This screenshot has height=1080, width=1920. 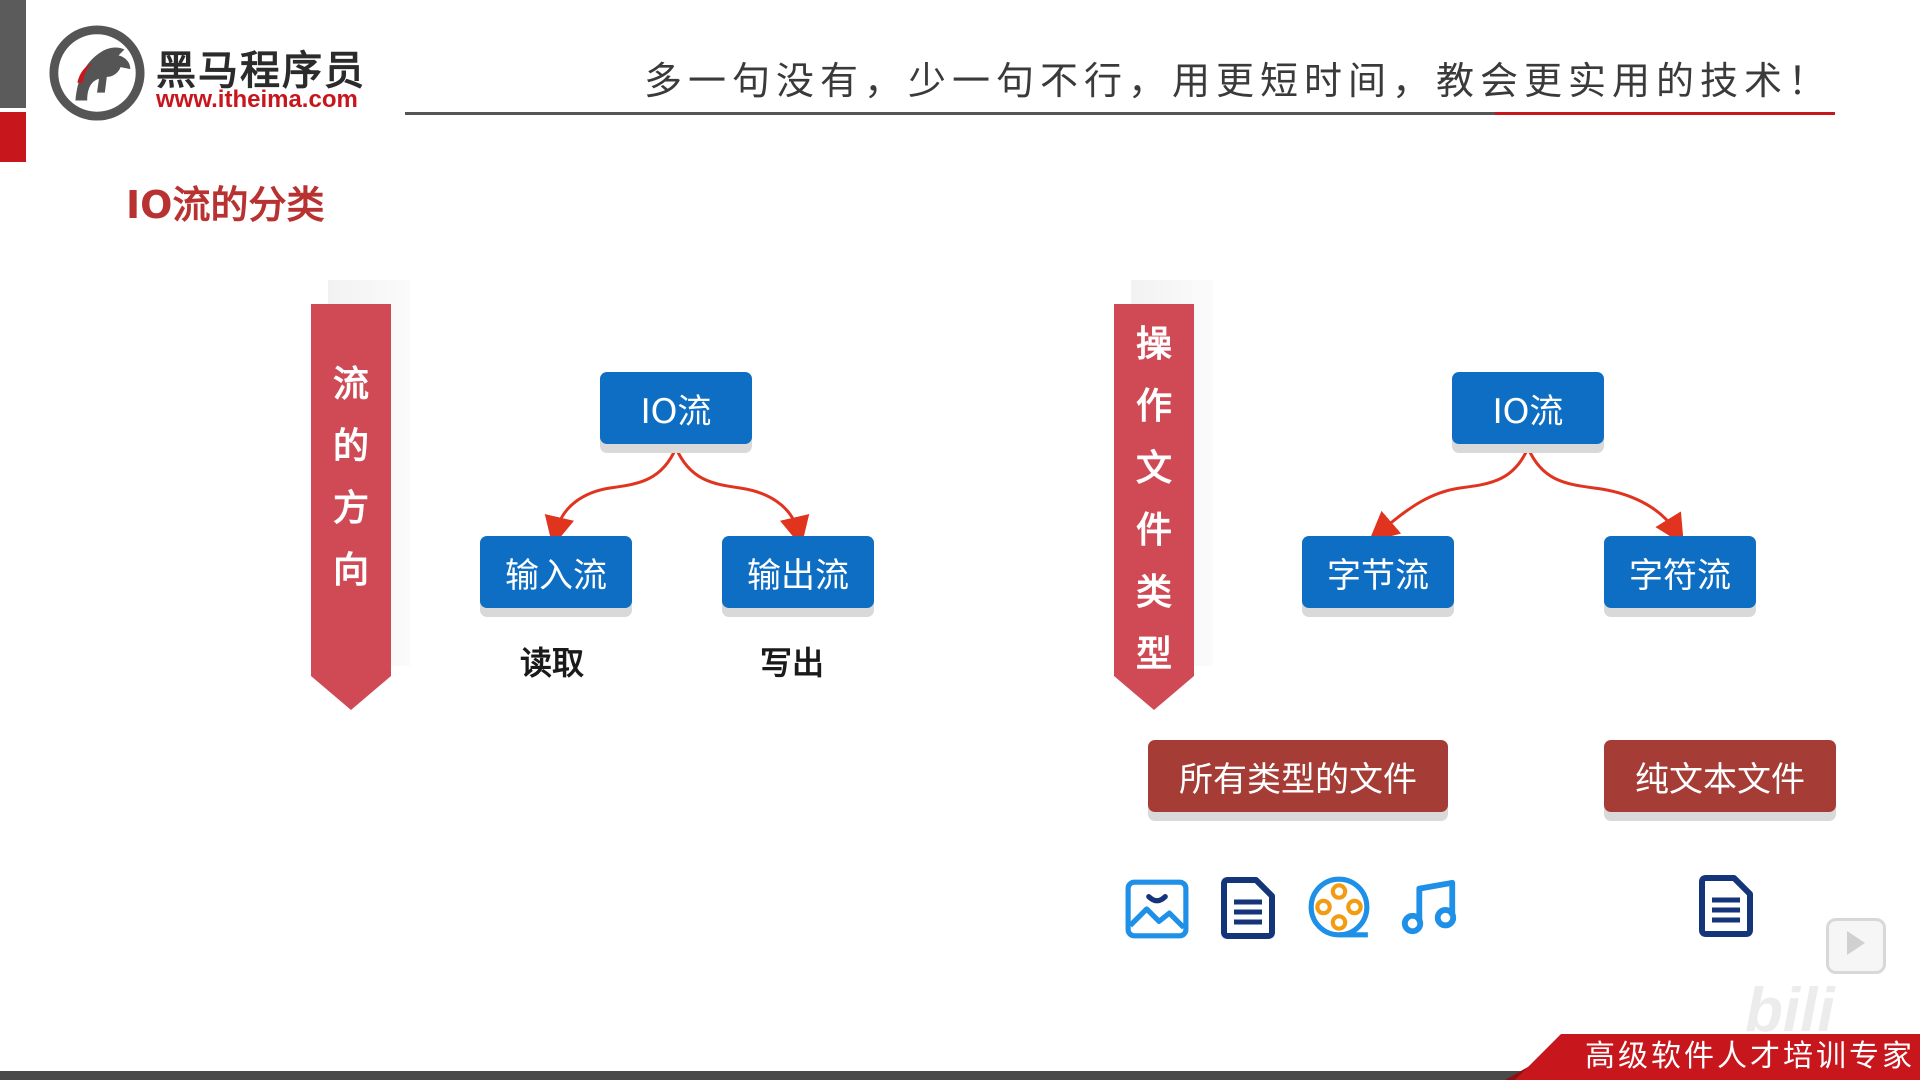 I want to click on char-stream-box: 字符流, so click(x=1680, y=572).